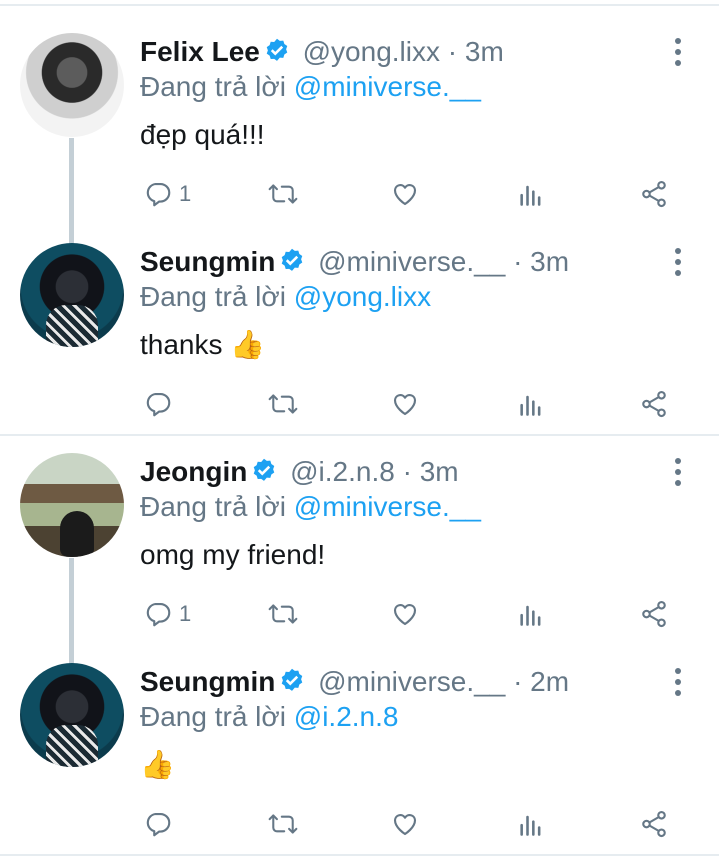 The width and height of the screenshot is (719, 857). What do you see at coordinates (342, 471) in the screenshot?
I see `author-handle: @i.2.n.8` at bounding box center [342, 471].